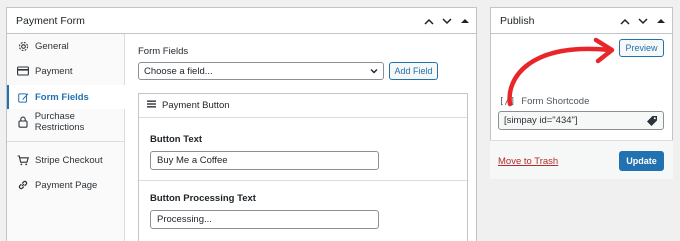 This screenshot has height=241, width=680. I want to click on sidebar-item-label: Payment, so click(54, 71).